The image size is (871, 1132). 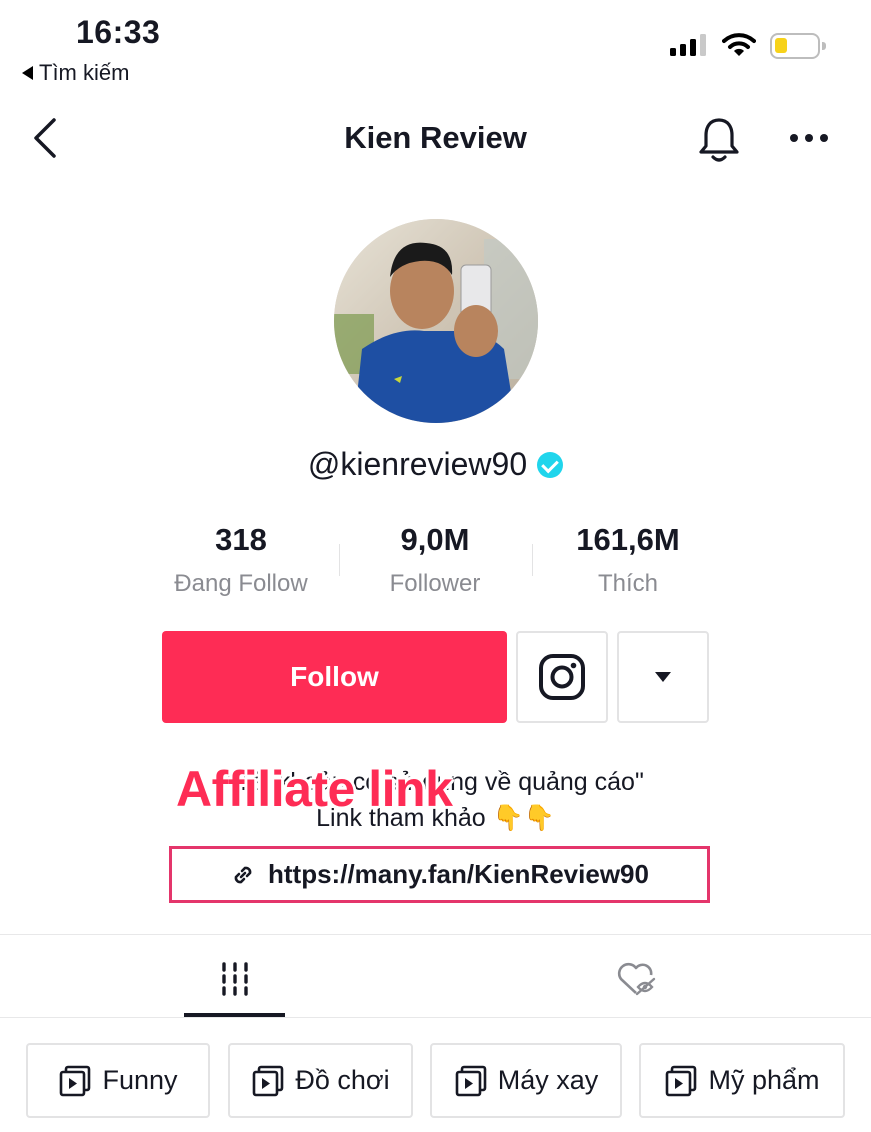 I want to click on profile-avatar, so click(x=436, y=321).